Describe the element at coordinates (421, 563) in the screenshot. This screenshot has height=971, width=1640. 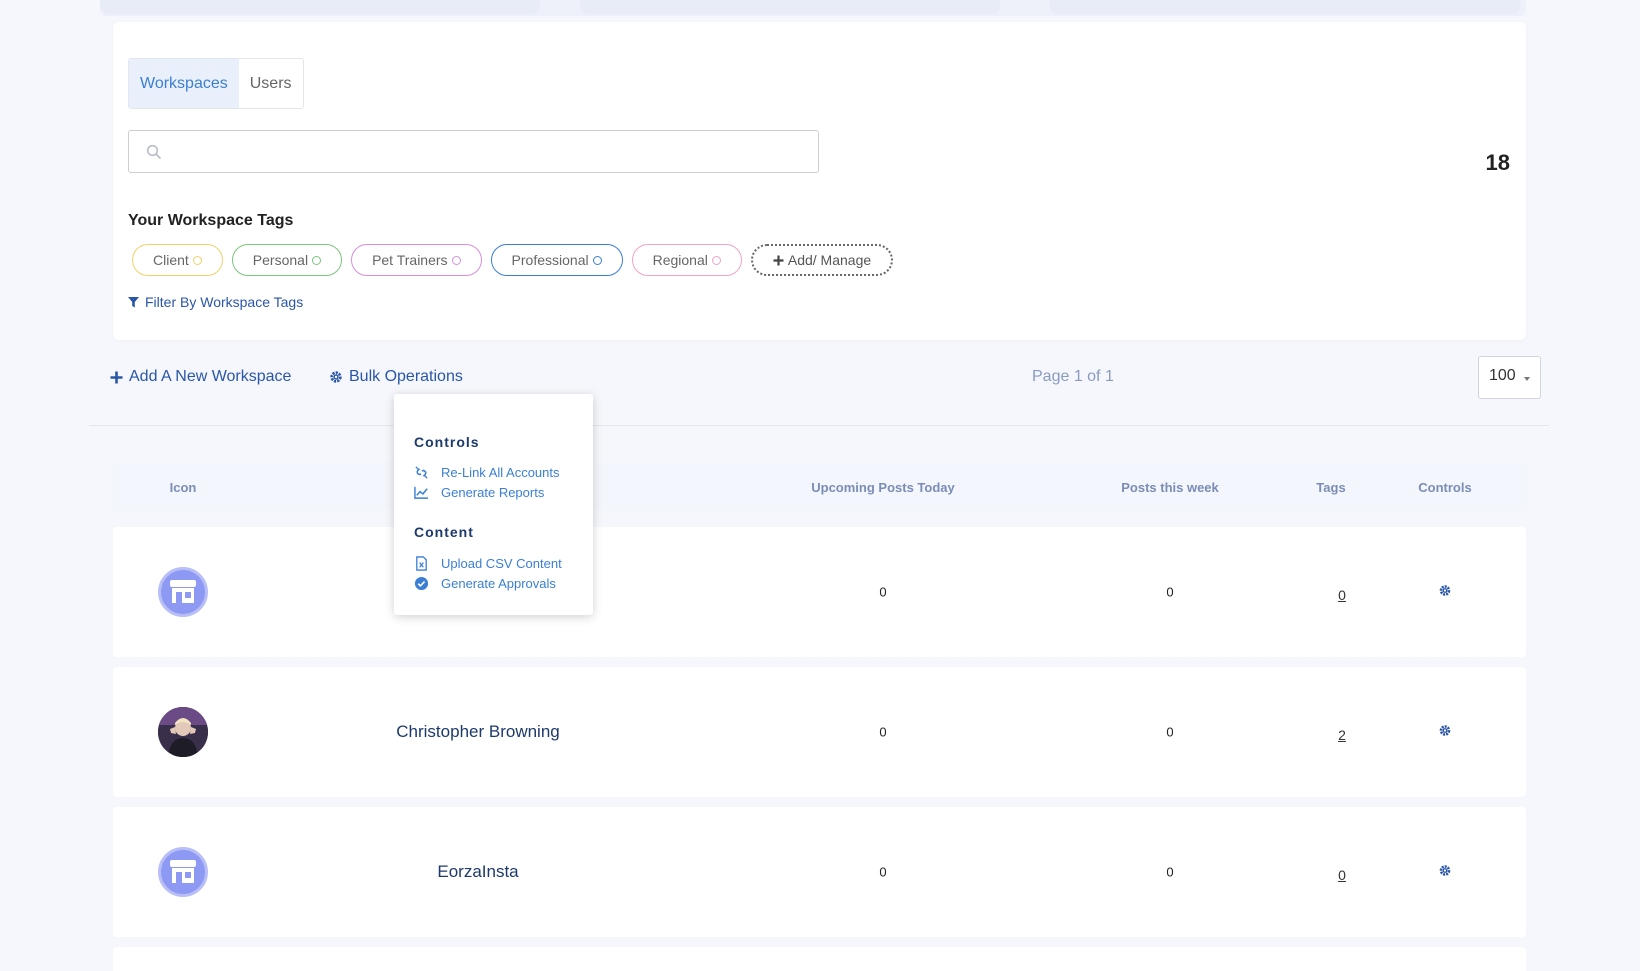
I see `file-csv-icon` at that location.